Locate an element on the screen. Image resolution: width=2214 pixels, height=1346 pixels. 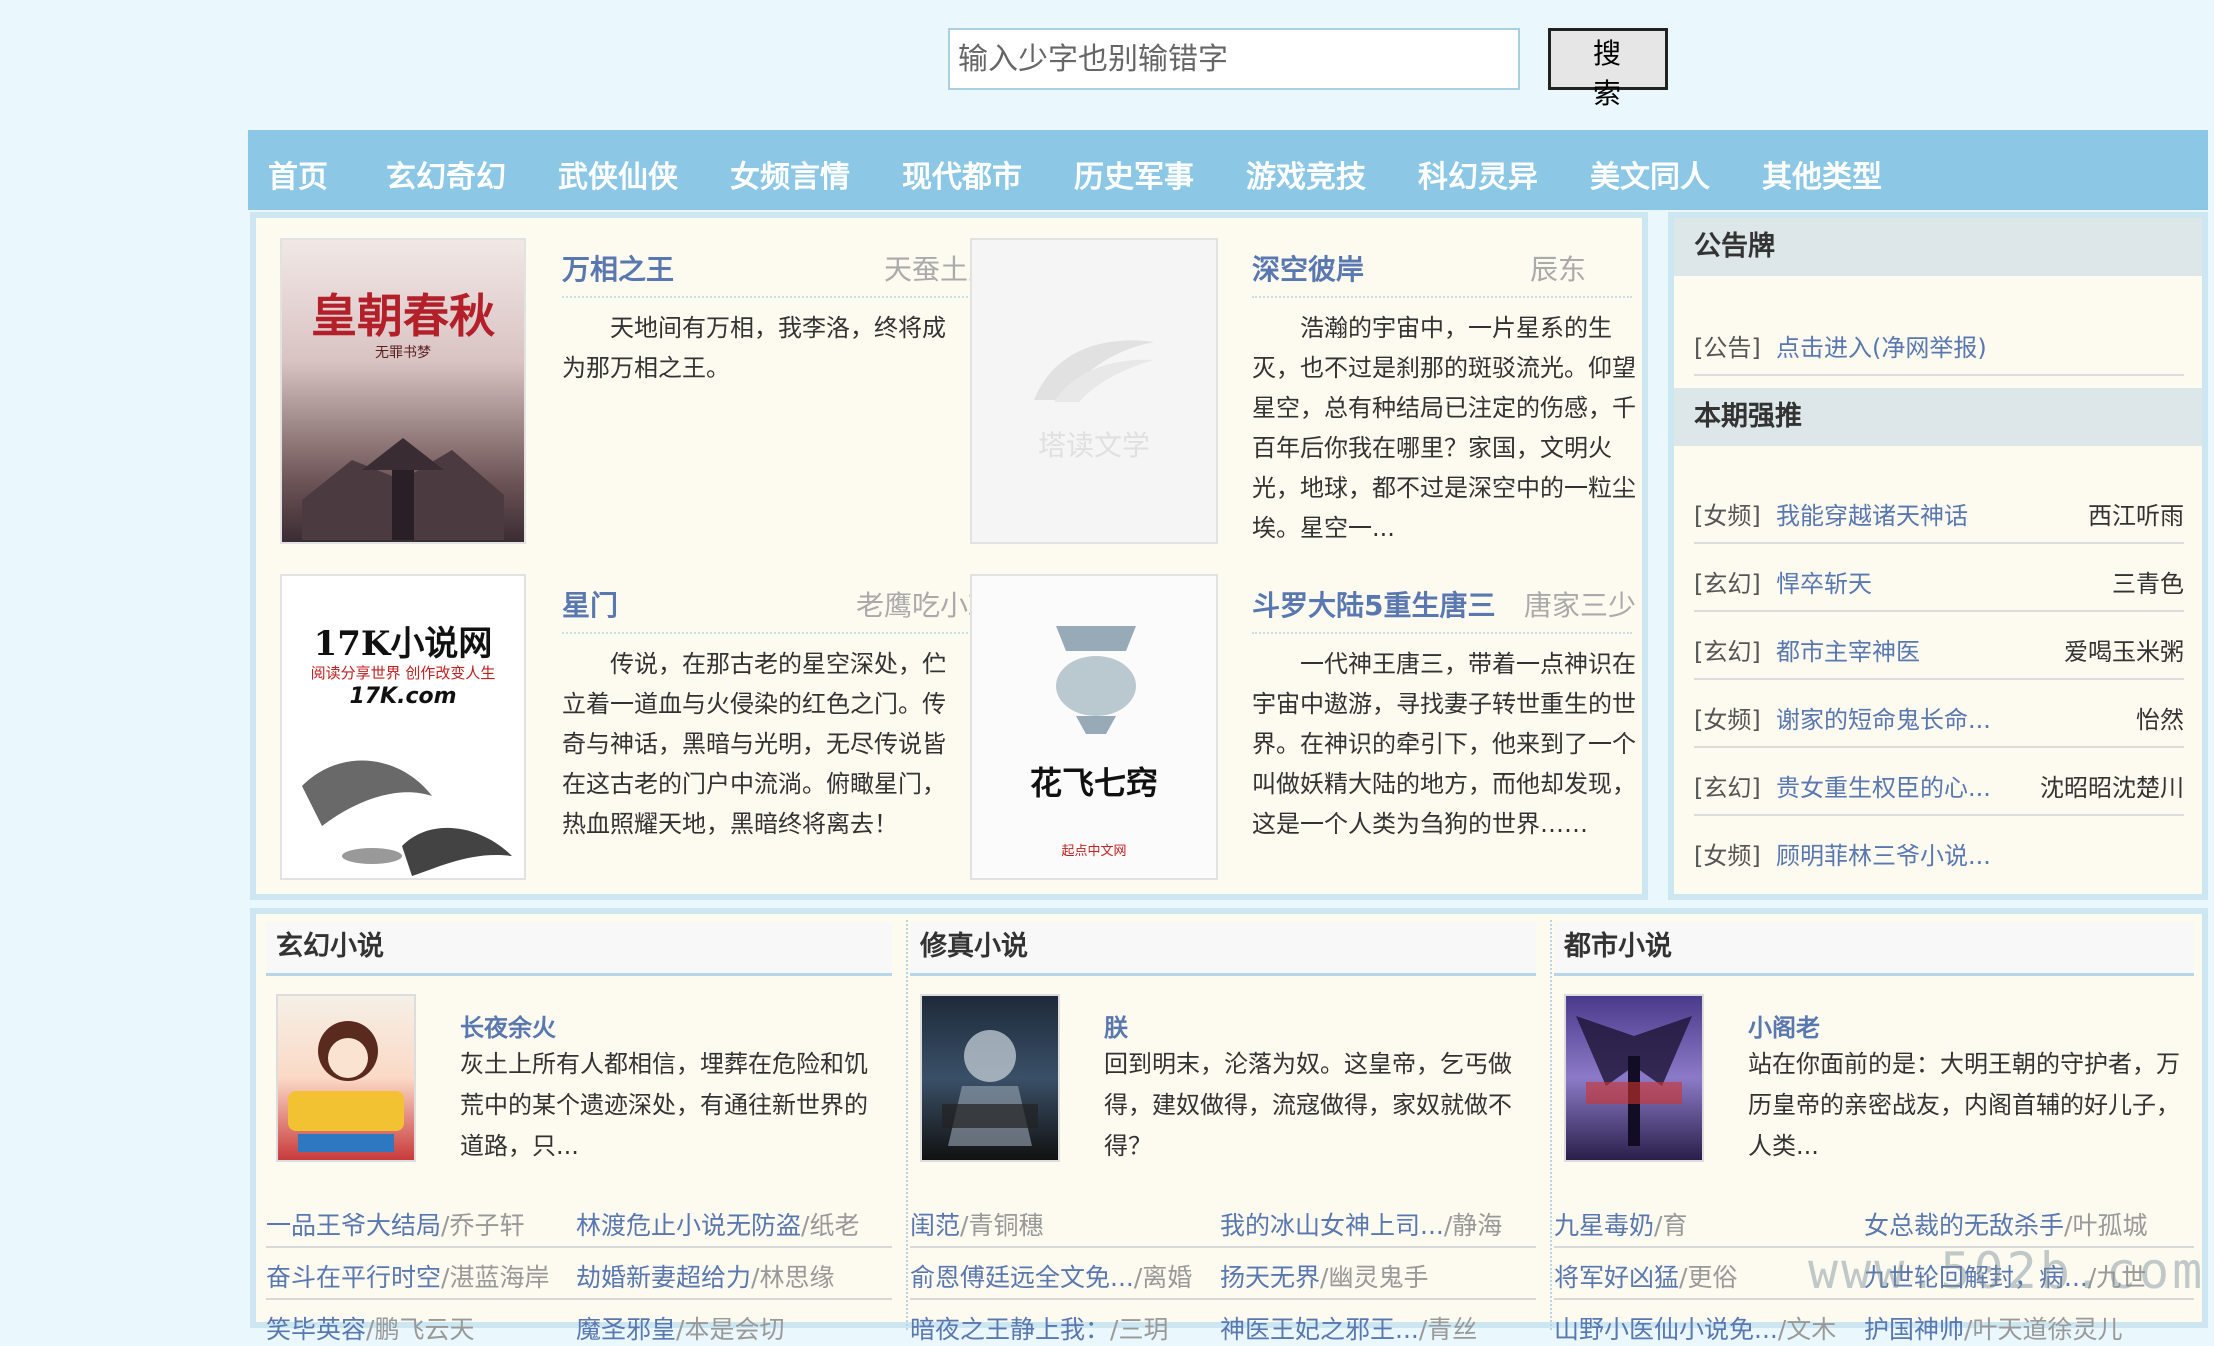
link-author: 青丝 is located at coordinates (1452, 1329).